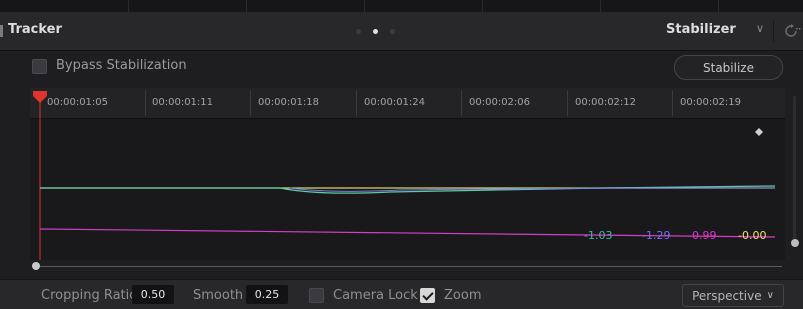  What do you see at coordinates (704, 235) in the screenshot?
I see `curve-value-label: 0.99` at bounding box center [704, 235].